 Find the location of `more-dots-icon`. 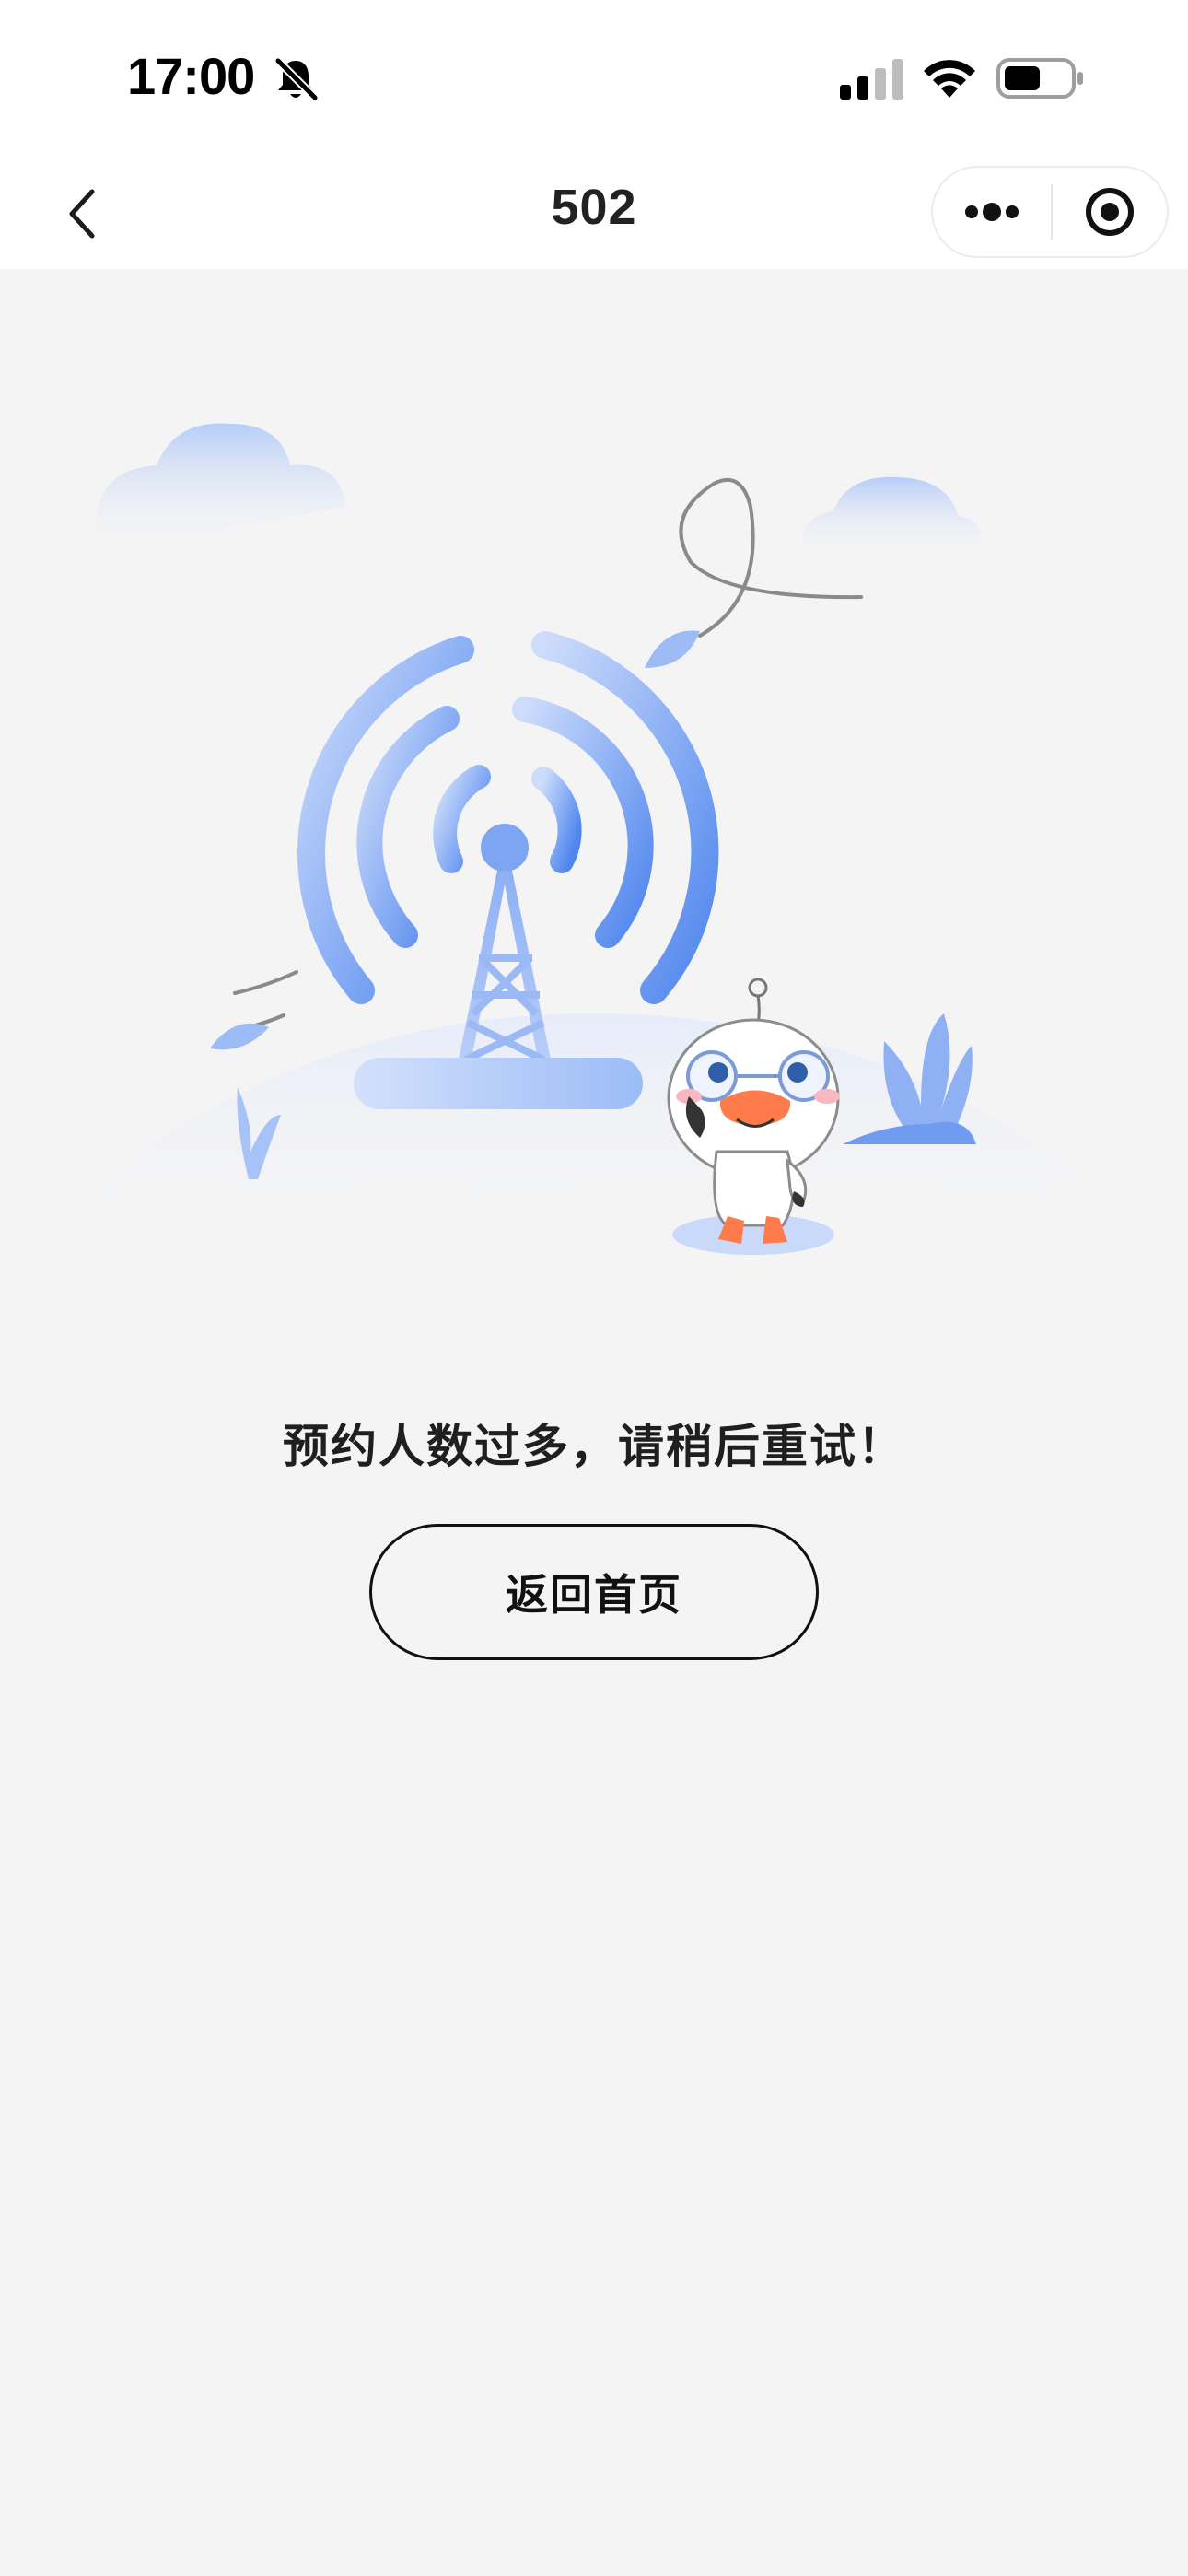

more-dots-icon is located at coordinates (992, 212).